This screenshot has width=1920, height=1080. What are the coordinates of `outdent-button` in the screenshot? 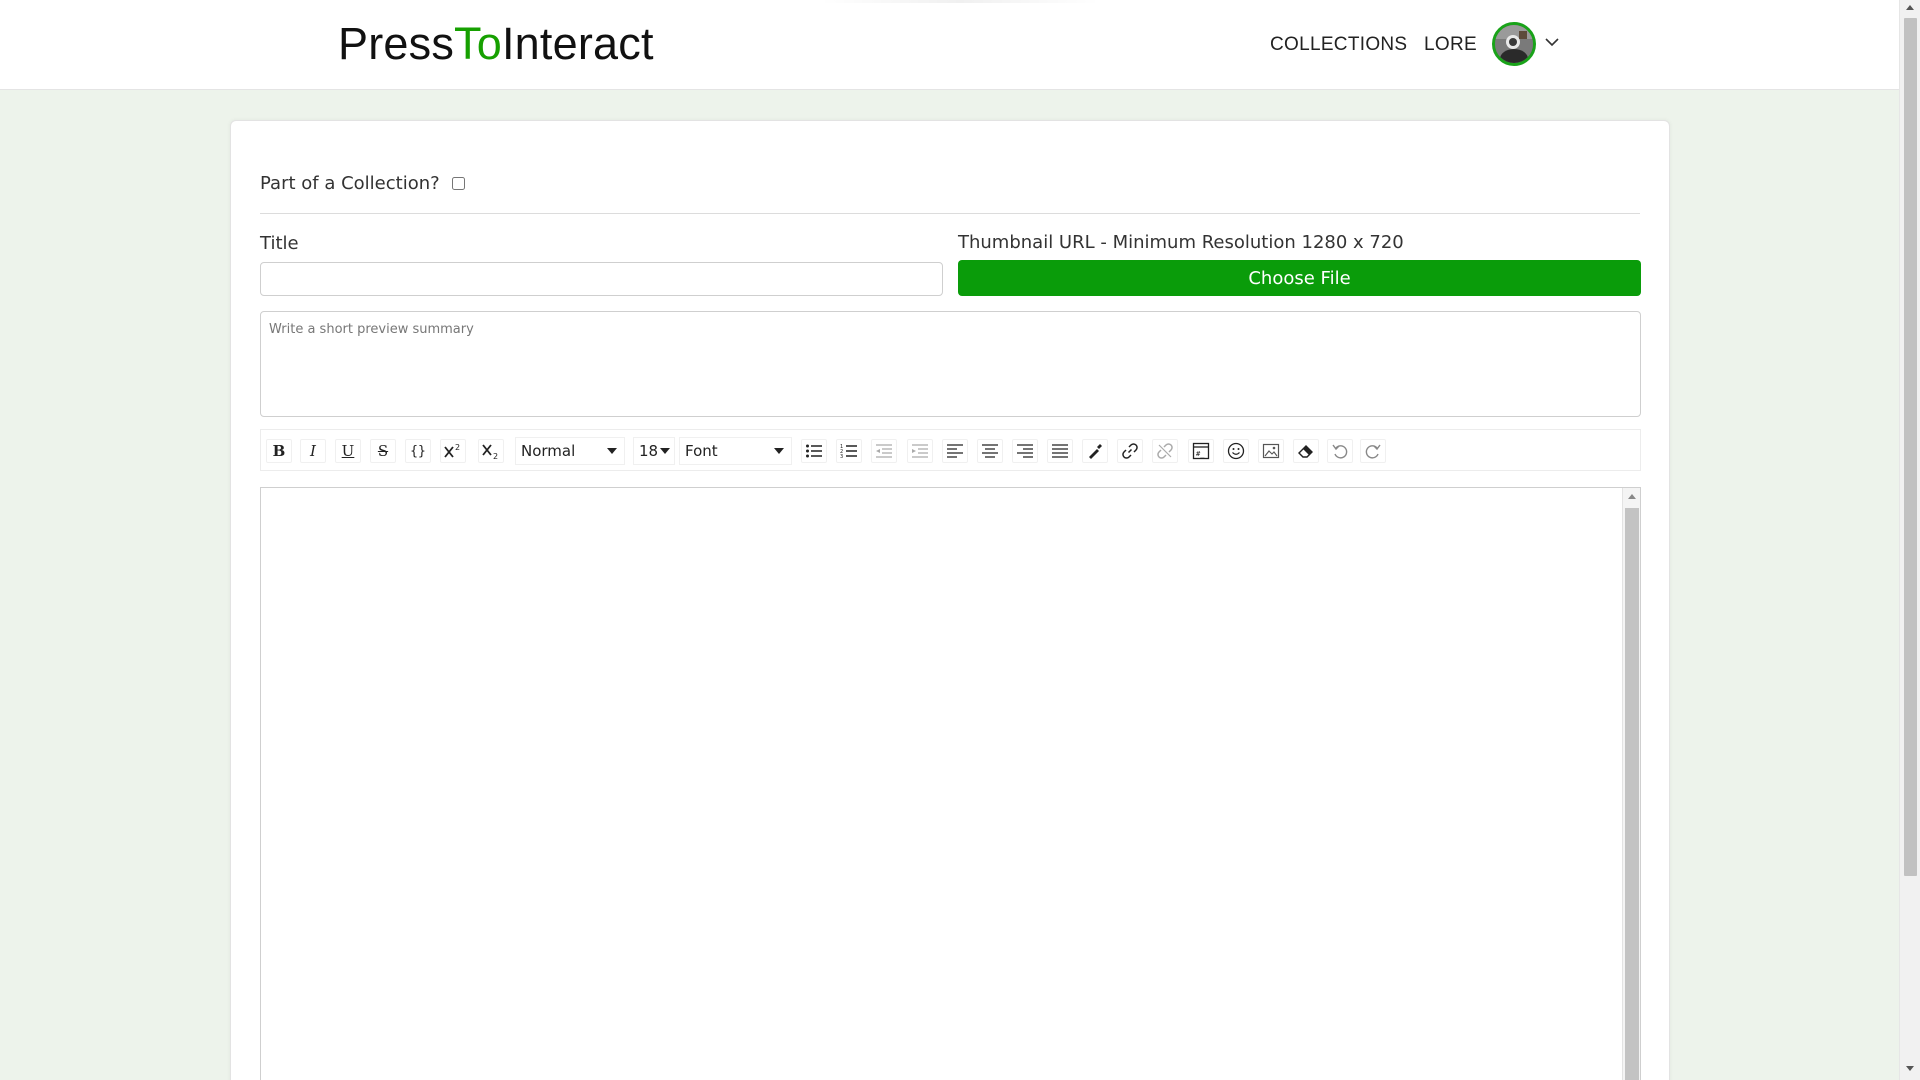 It's located at (884, 451).